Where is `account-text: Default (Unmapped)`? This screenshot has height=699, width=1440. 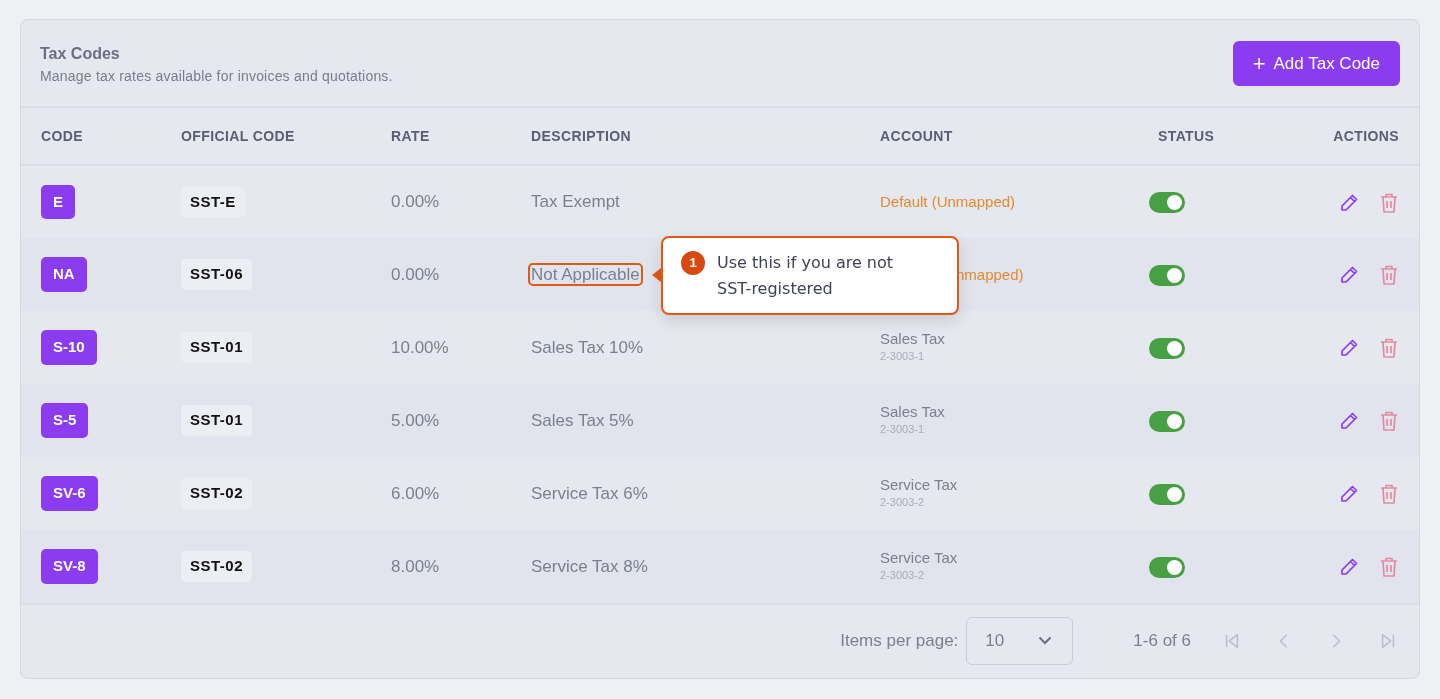 account-text: Default (Unmapped) is located at coordinates (948, 202).